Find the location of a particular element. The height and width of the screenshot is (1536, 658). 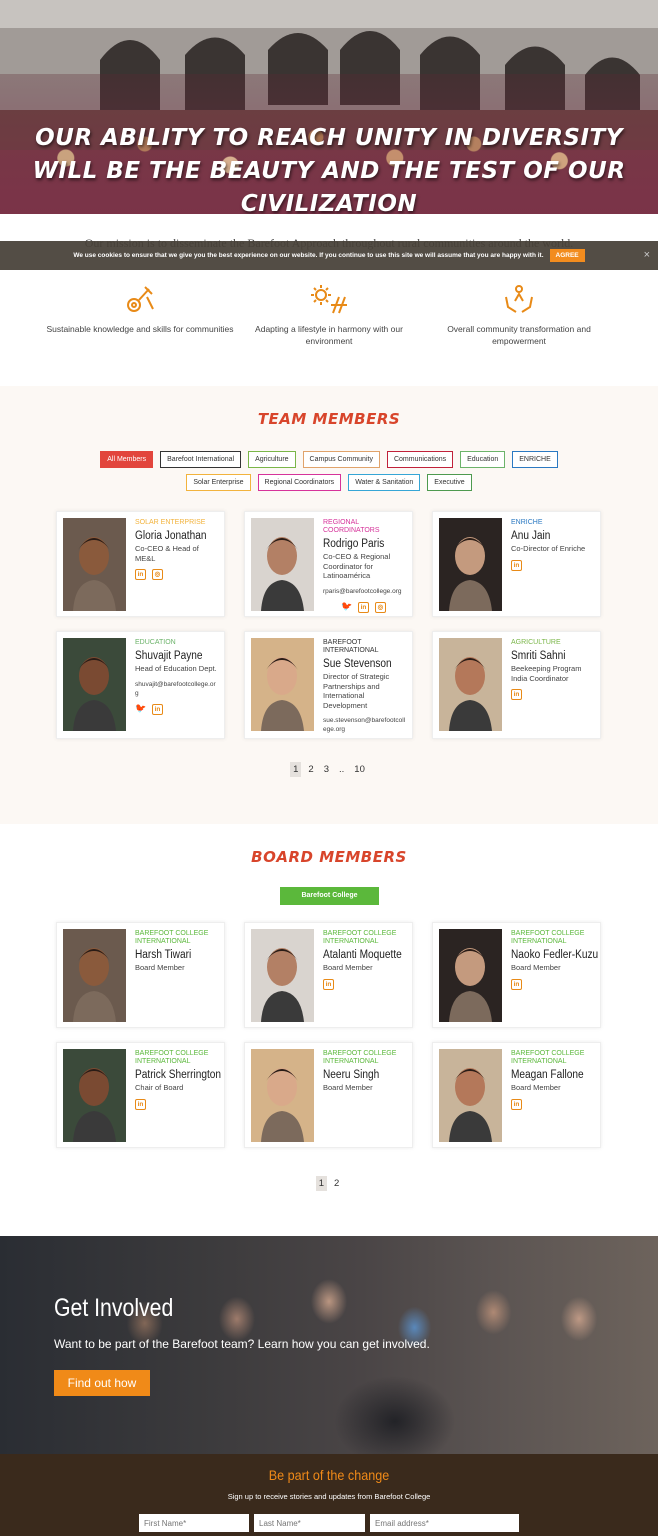

member-category: Regional Coordinators is located at coordinates (351, 526).